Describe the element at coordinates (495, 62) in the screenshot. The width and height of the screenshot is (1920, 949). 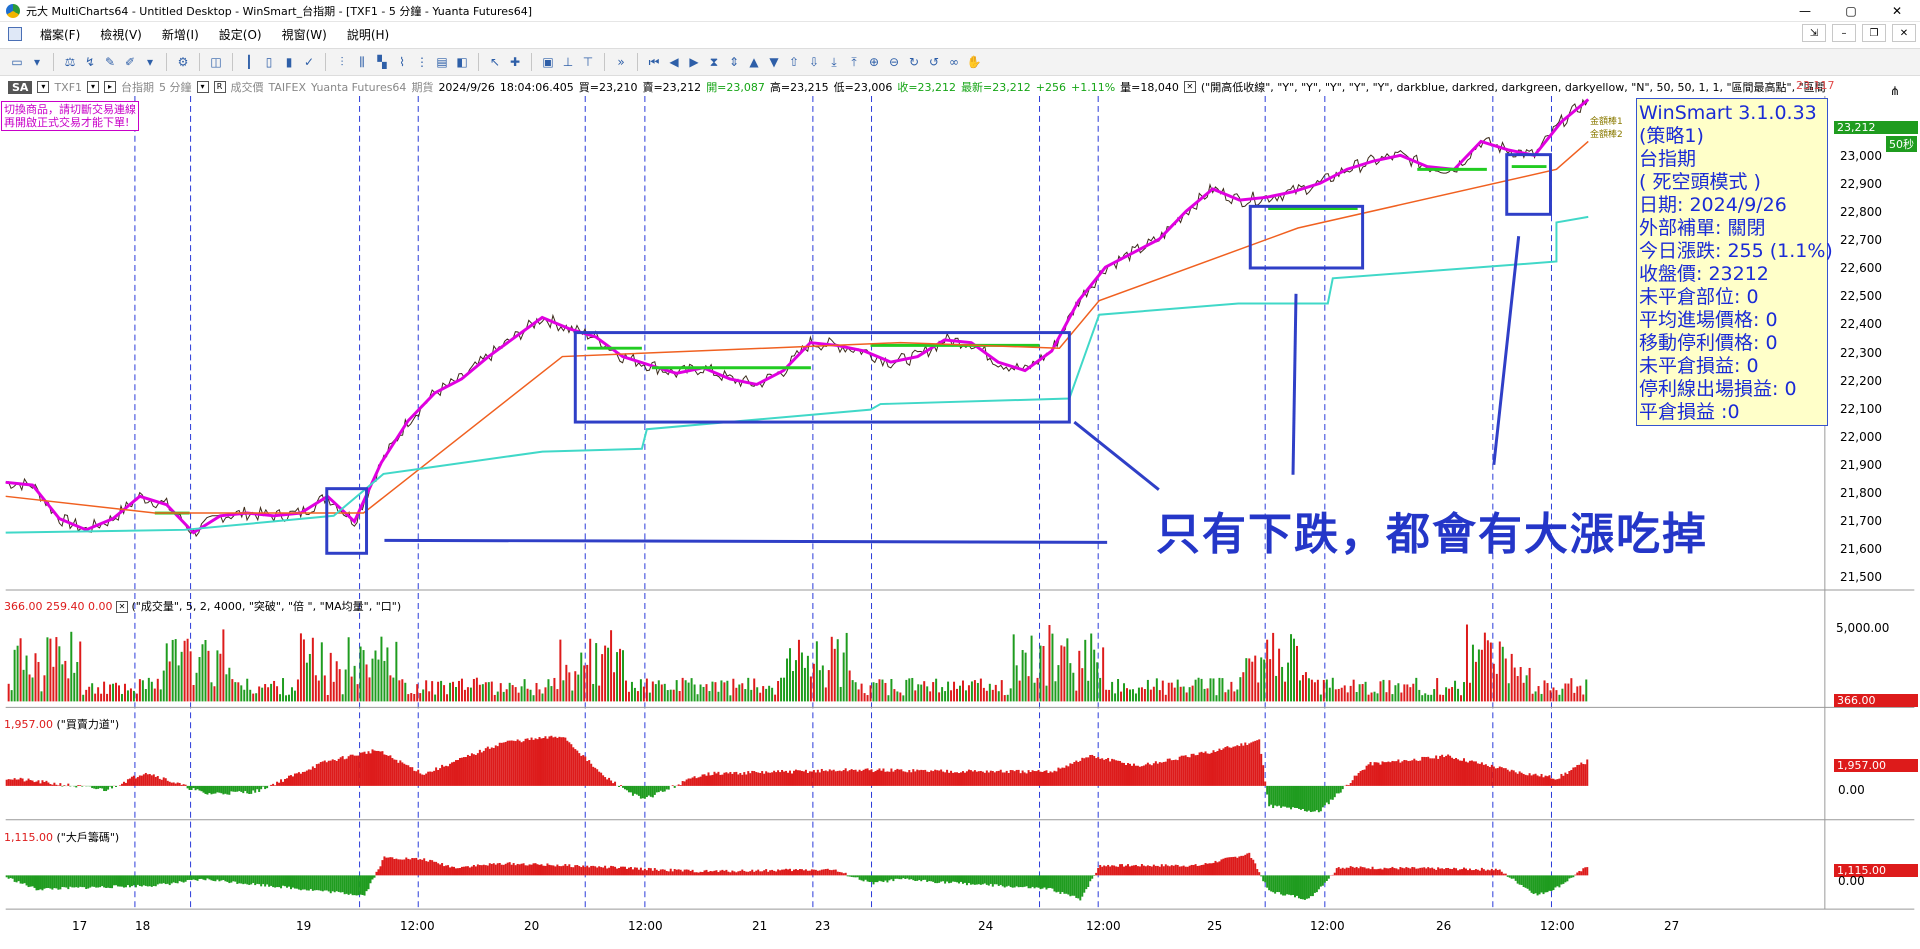
I see `cursor-icon: ↖` at that location.